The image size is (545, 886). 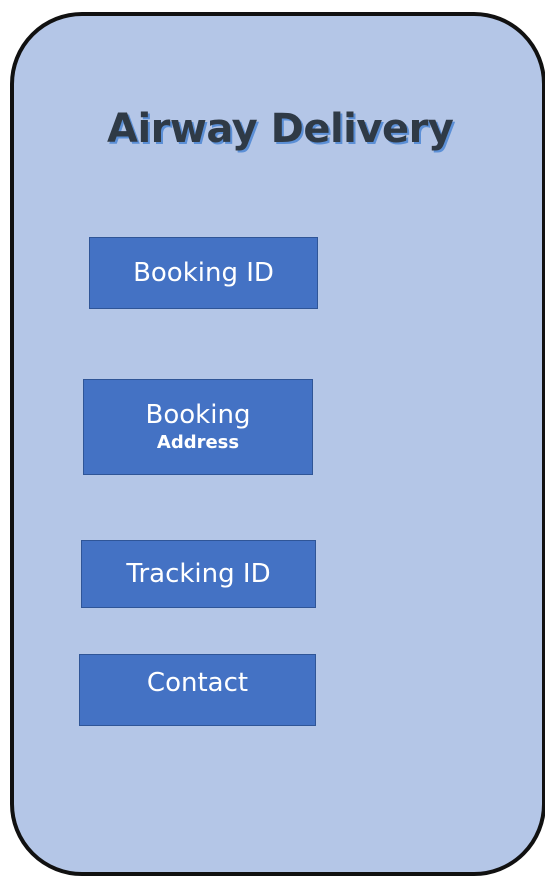 I want to click on tracking-id-button: Tracking ID, so click(x=198, y=574).